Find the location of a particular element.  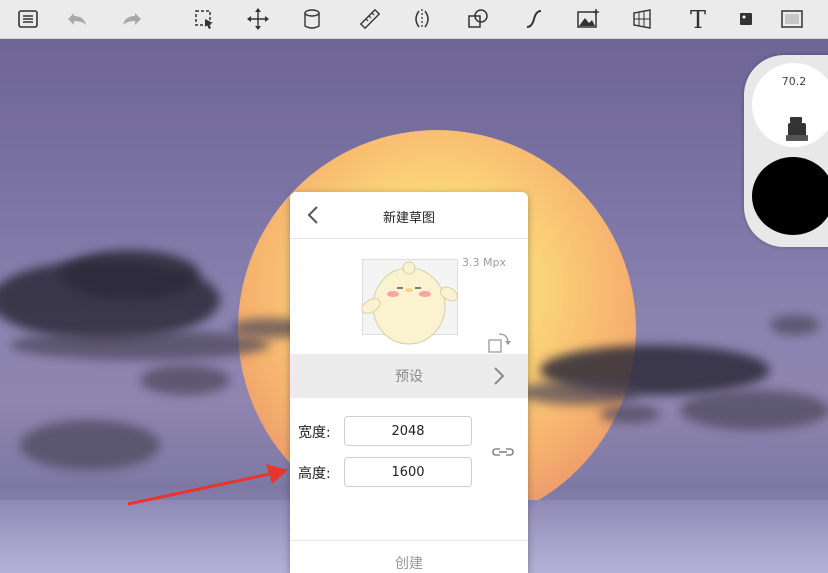

width-field: 2048 is located at coordinates (408, 431).